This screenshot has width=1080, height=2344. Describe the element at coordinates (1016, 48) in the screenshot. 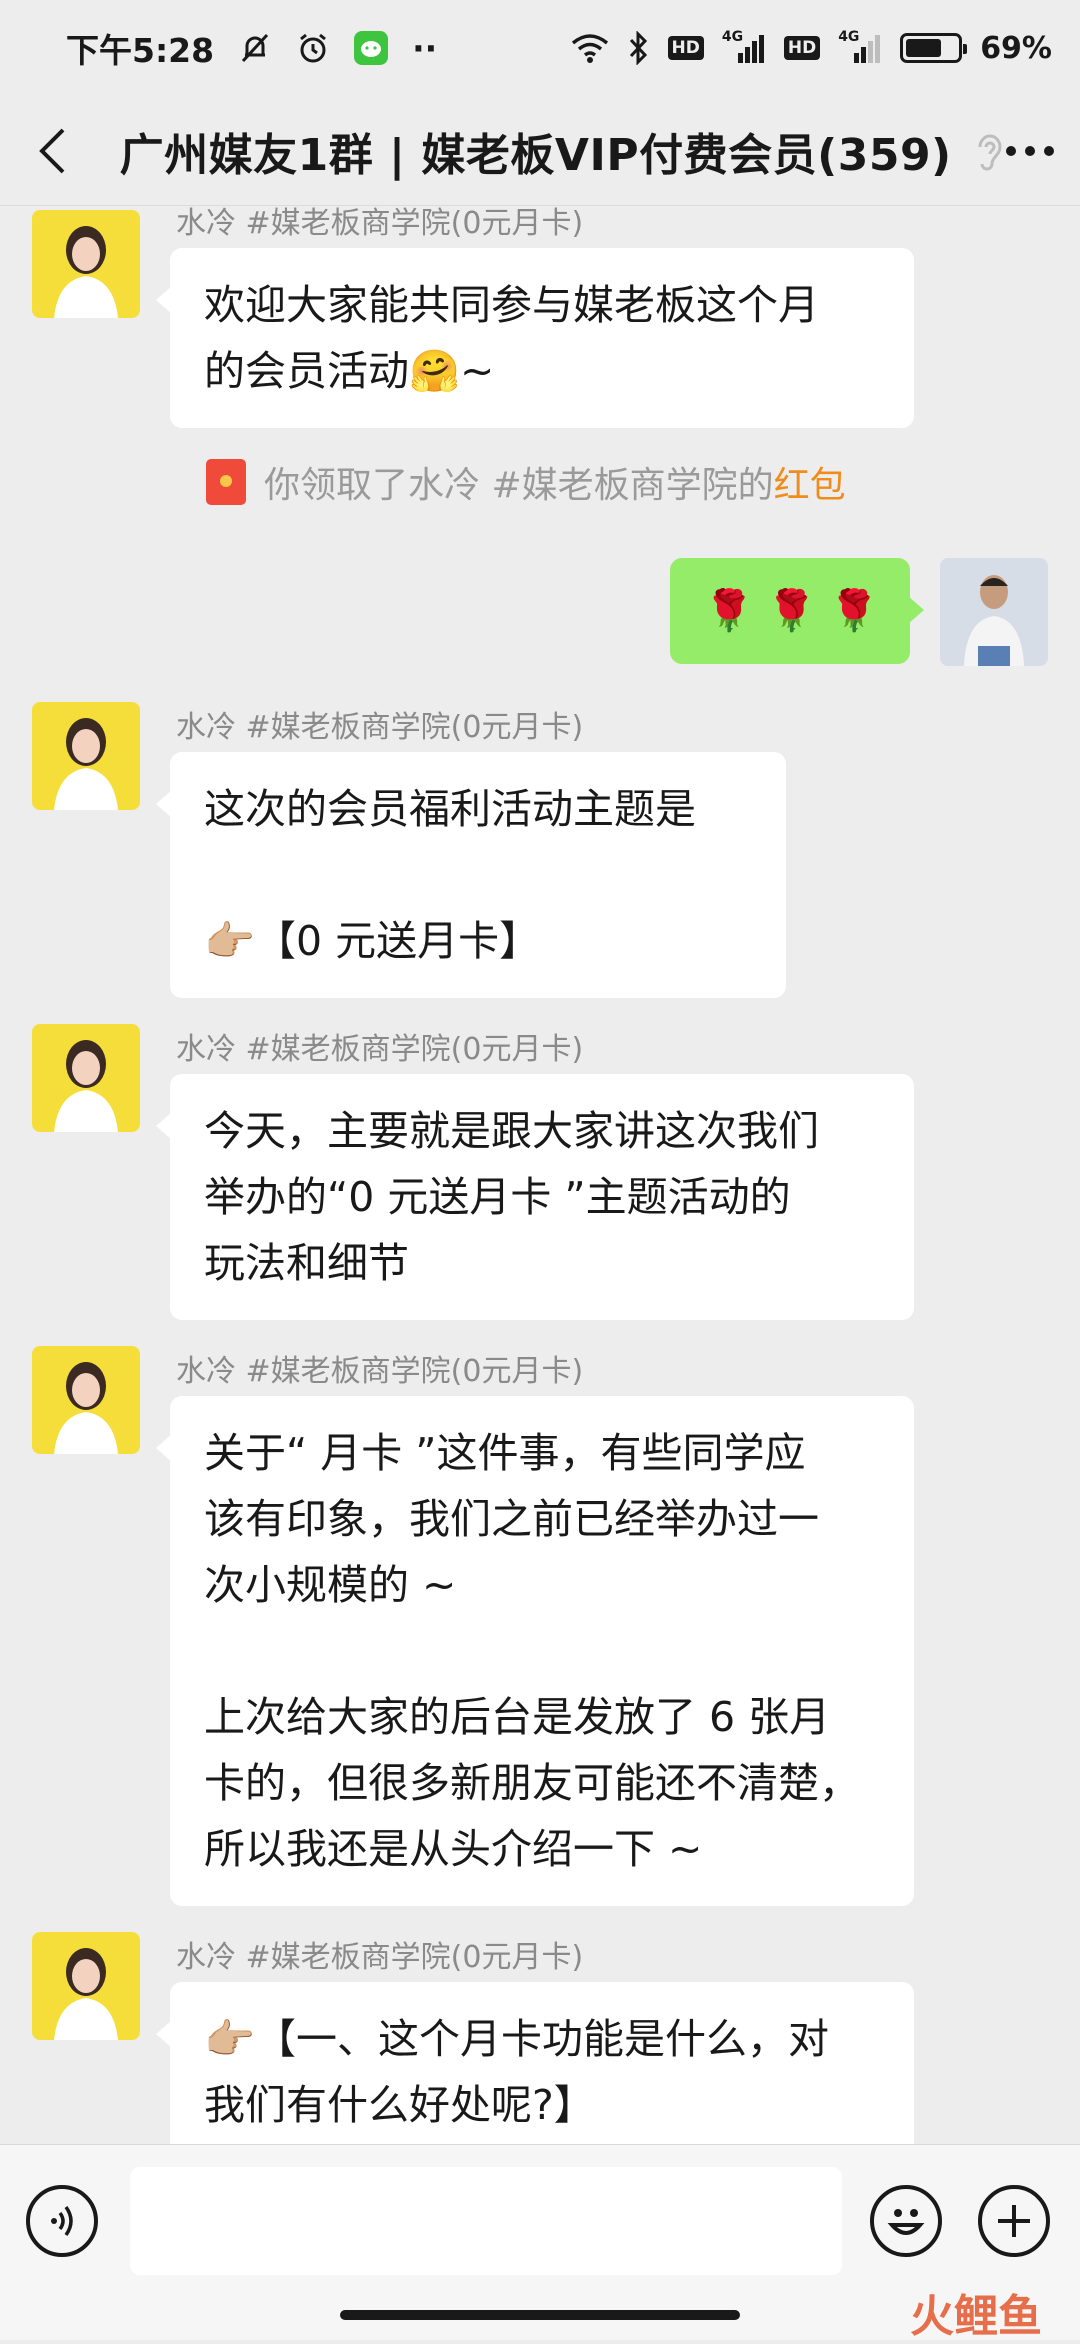

I see `battery-percent: 69%` at that location.